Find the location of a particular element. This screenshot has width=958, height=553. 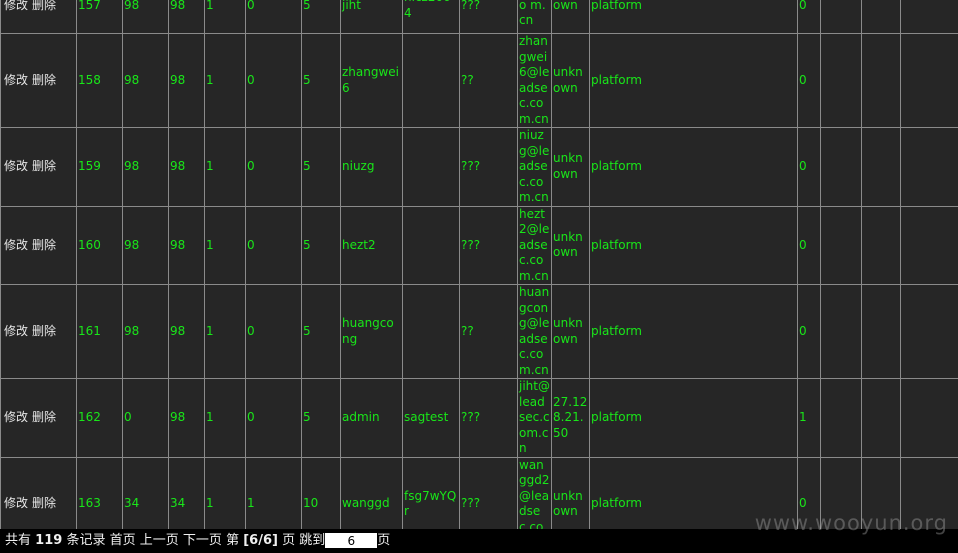

jump-page-input is located at coordinates (351, 540).